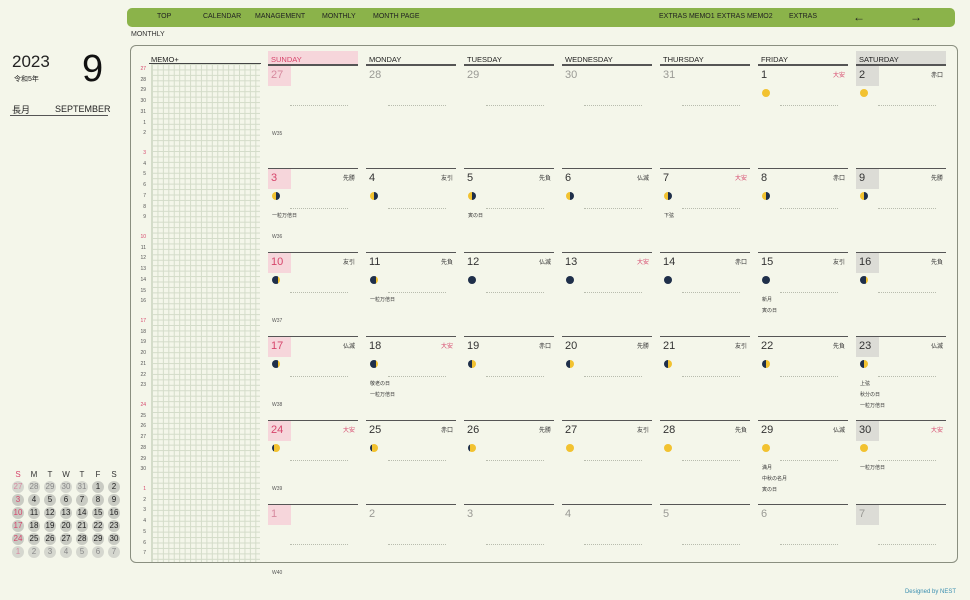 The width and height of the screenshot is (970, 600). Describe the element at coordinates (705, 206) in the screenshot. I see `day-cell: 7 大安 下弦` at that location.